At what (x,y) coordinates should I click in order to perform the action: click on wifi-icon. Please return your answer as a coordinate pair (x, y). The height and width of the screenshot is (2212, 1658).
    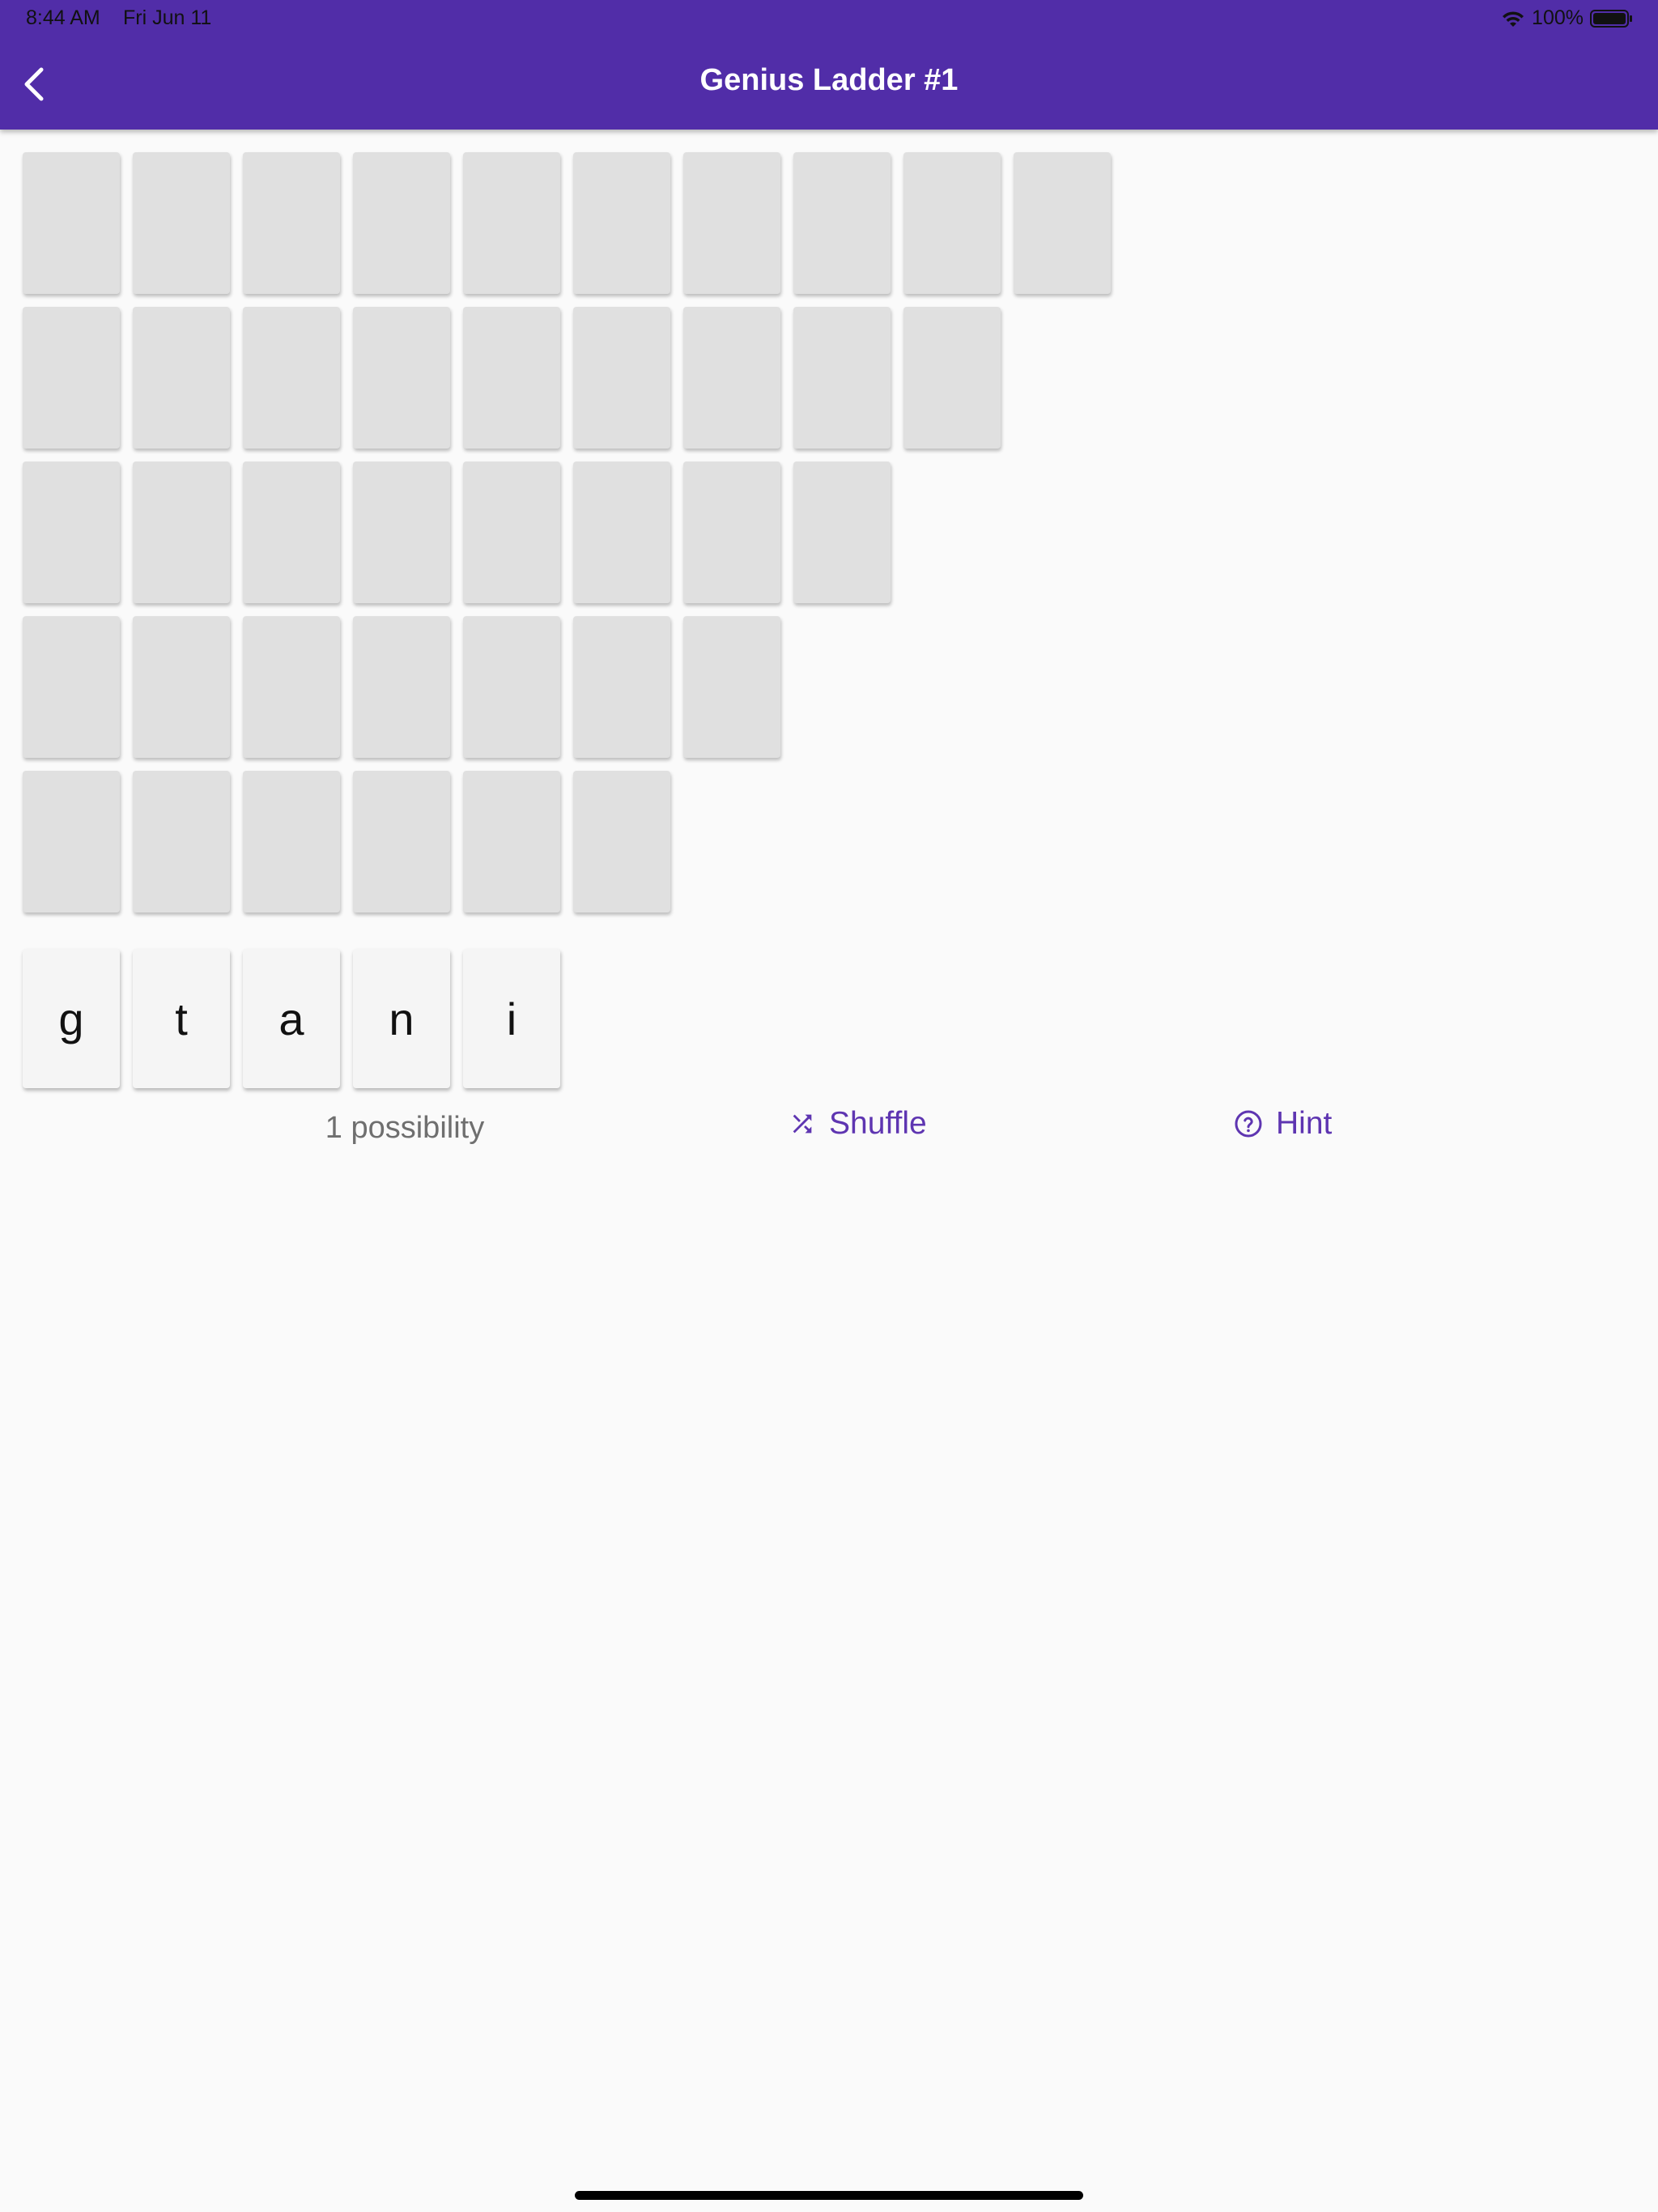
    Looking at the image, I should click on (1513, 19).